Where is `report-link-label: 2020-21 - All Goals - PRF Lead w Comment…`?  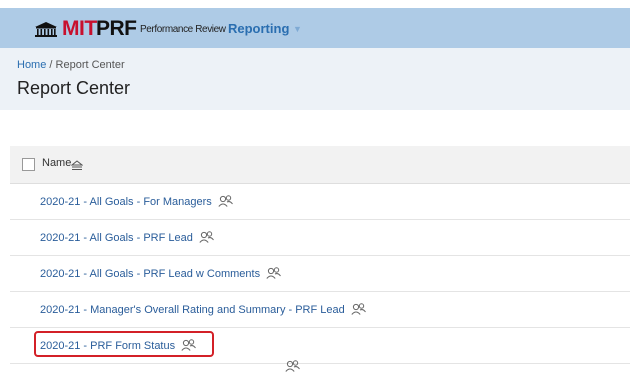 report-link-label: 2020-21 - All Goals - PRF Lead w Comment… is located at coordinates (150, 274).